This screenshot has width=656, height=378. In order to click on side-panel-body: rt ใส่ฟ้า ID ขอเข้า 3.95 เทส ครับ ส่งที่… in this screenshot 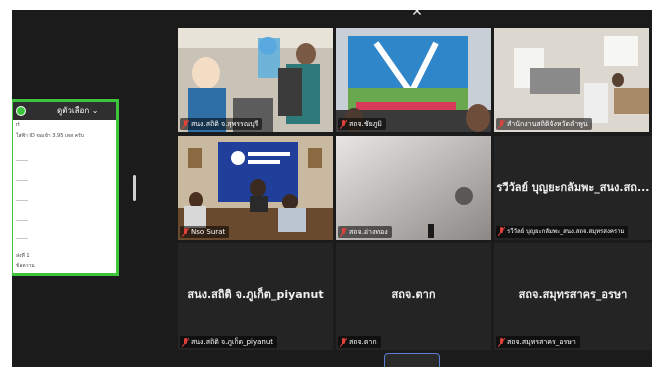, I will do `click(64, 196)`.